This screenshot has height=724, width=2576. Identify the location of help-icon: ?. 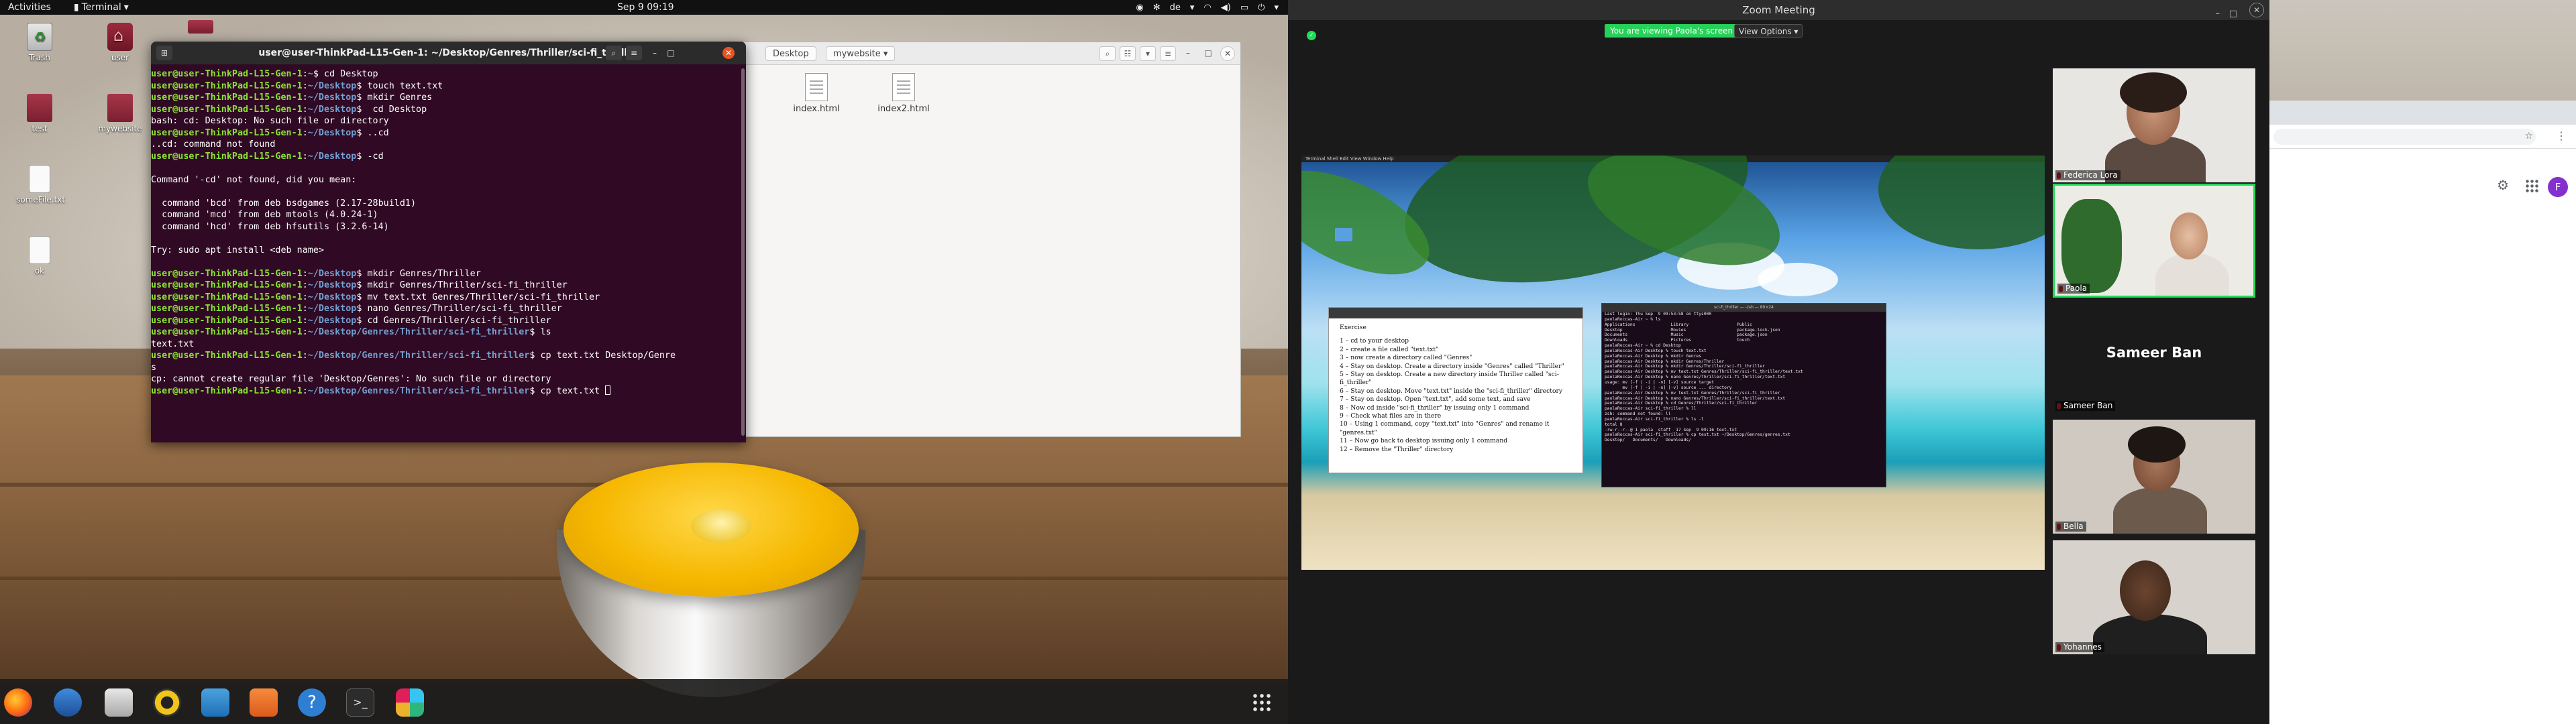
(312, 702).